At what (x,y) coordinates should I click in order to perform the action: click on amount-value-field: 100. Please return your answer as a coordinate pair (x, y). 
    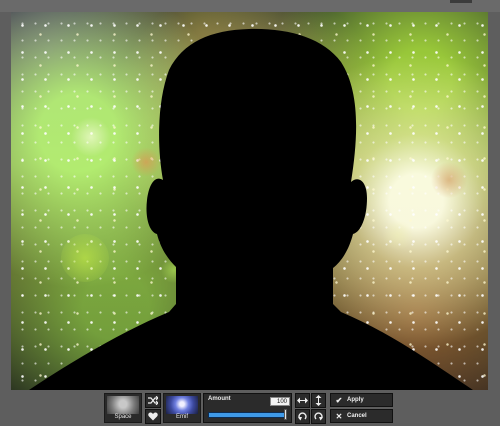
    Looking at the image, I should click on (280, 401).